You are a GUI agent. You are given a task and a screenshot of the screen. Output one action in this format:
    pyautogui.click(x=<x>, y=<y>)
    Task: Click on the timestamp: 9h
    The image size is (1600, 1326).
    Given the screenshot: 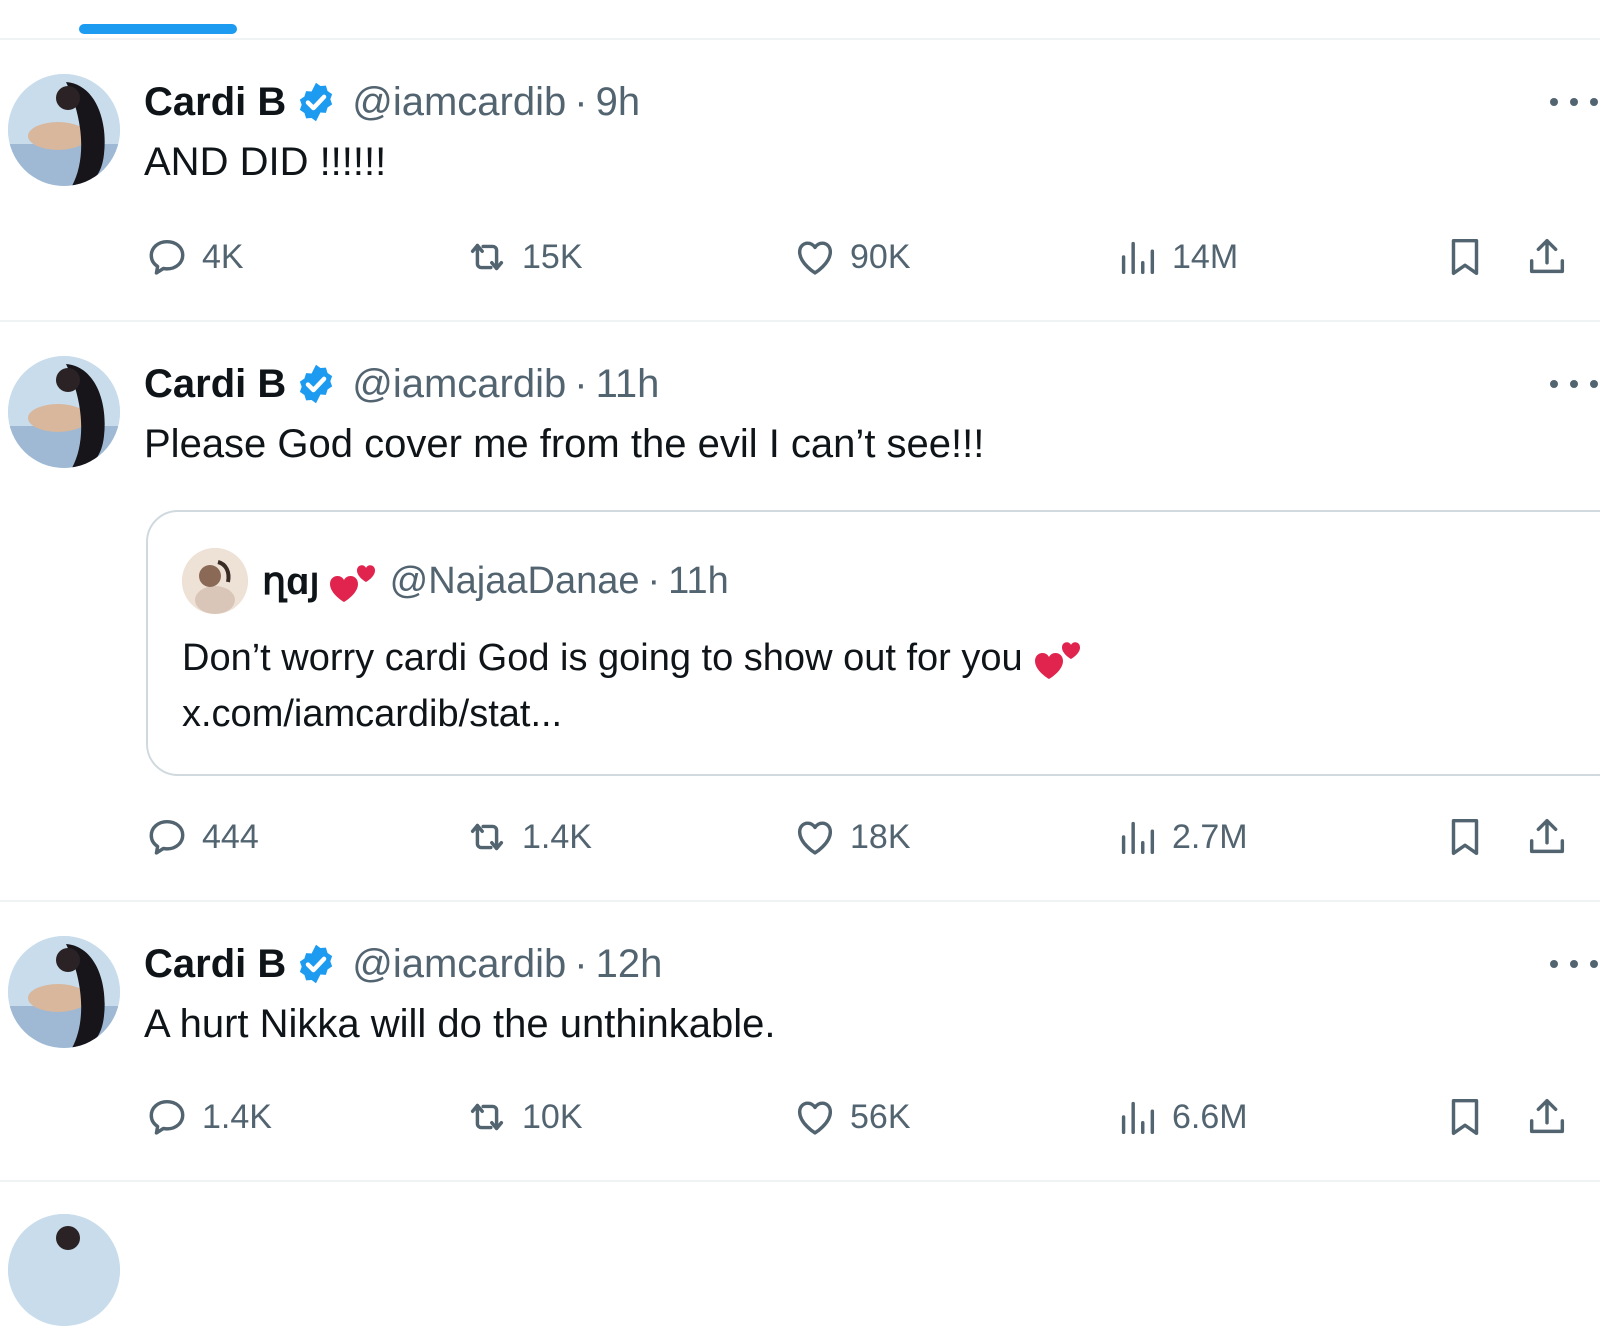 What is the action you would take?
    pyautogui.click(x=618, y=102)
    